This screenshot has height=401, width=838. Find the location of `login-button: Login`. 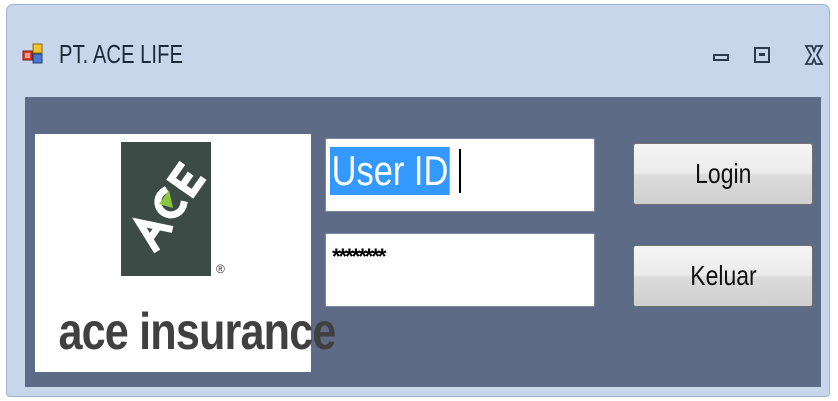

login-button: Login is located at coordinates (723, 174).